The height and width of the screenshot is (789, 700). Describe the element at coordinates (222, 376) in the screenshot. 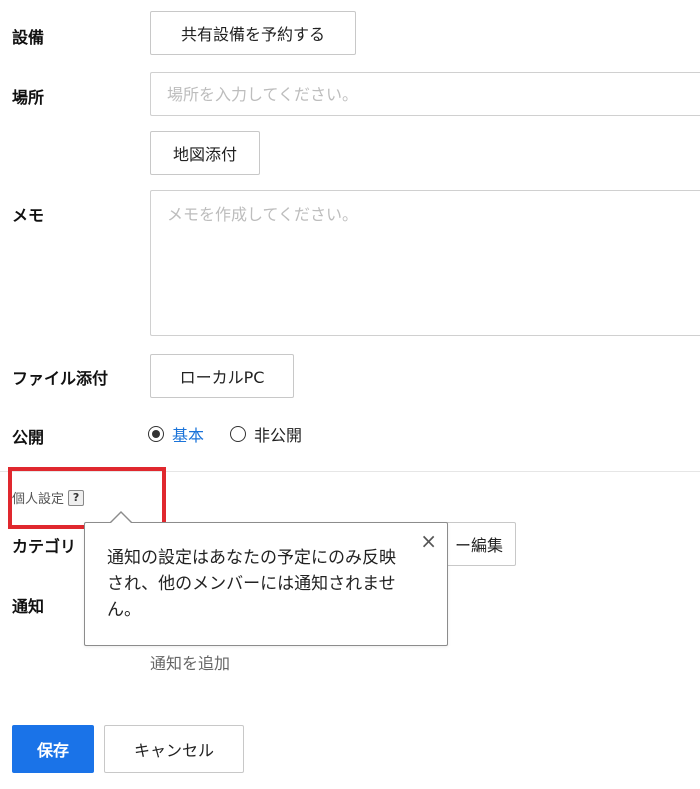

I see `local-pc-button: ローカルPC` at that location.